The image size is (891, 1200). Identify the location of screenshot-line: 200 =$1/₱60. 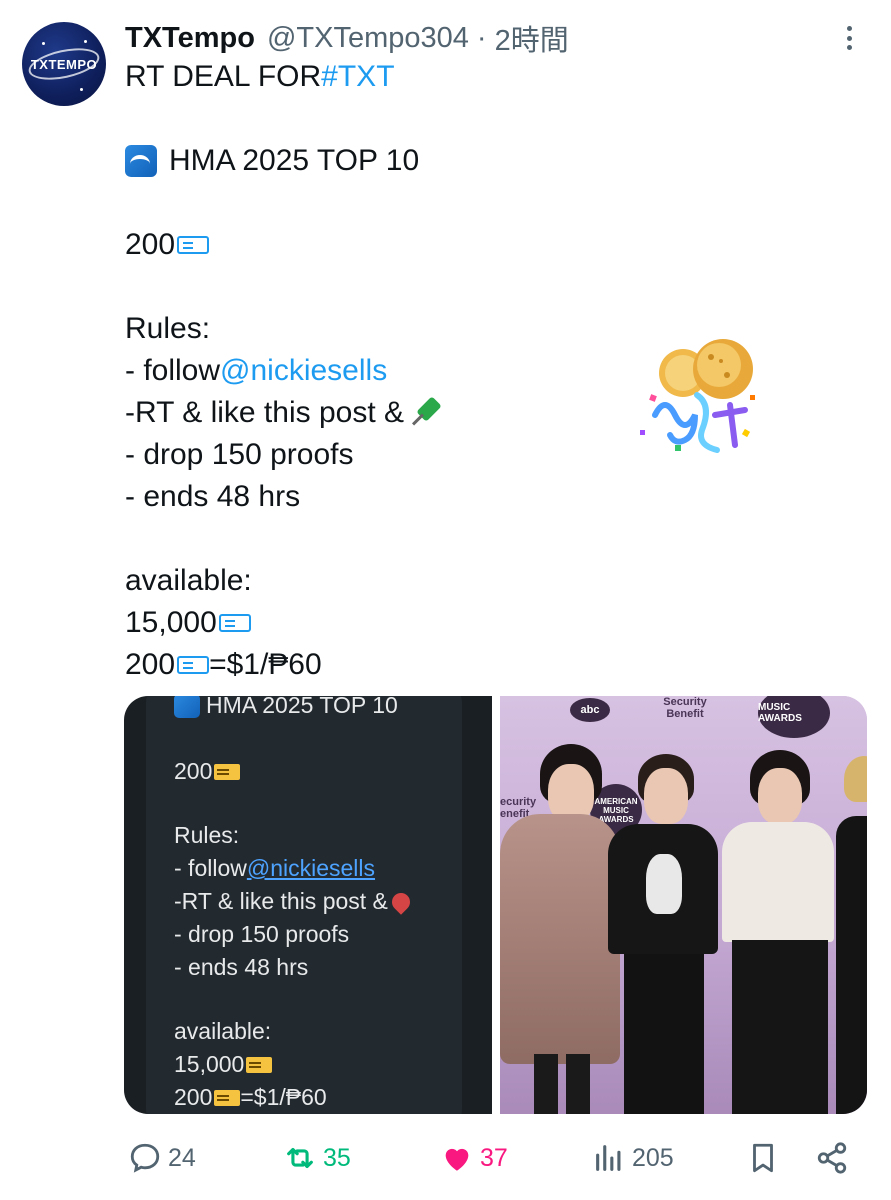
(250, 1097).